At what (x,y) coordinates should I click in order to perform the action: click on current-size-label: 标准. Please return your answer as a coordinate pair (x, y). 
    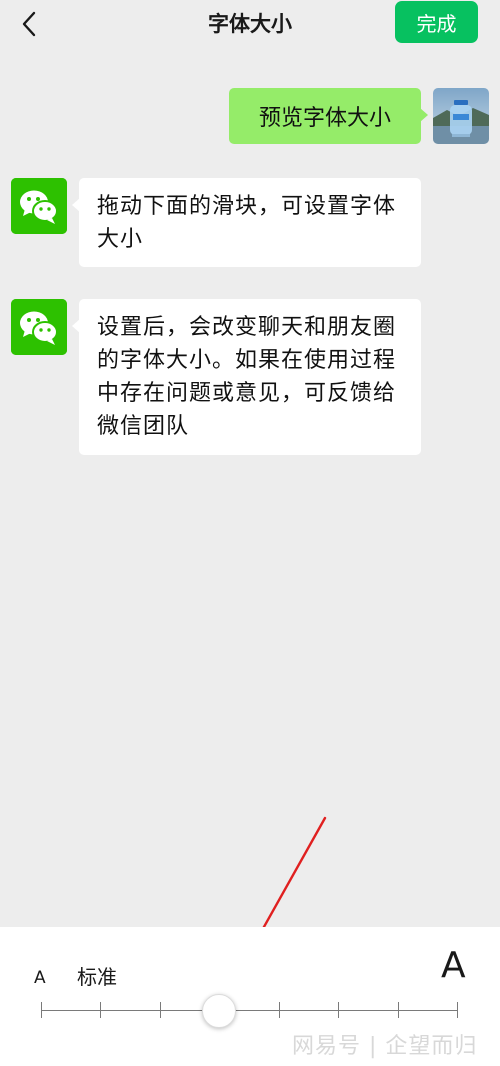
    Looking at the image, I should click on (97, 977).